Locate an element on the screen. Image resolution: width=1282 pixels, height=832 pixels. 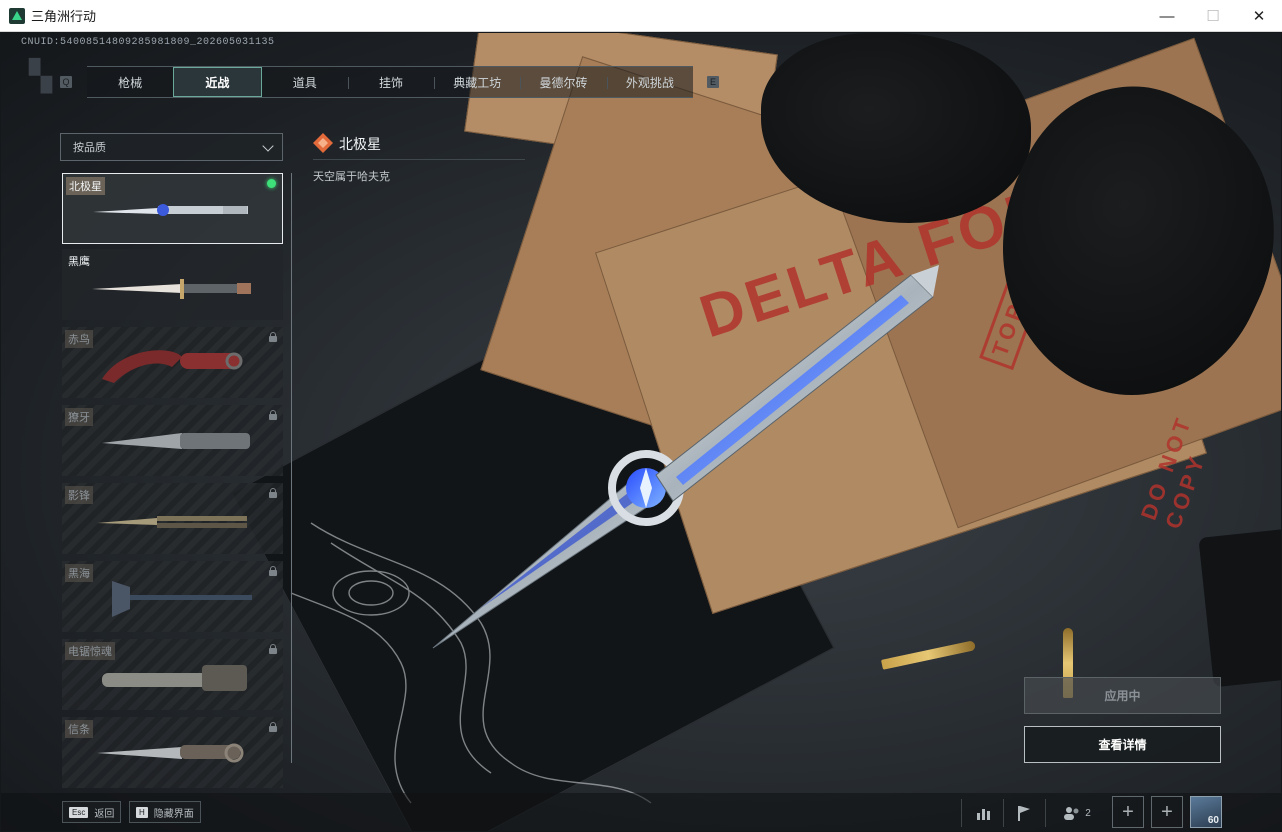
squad-button: 2 is located at coordinates (1077, 813).